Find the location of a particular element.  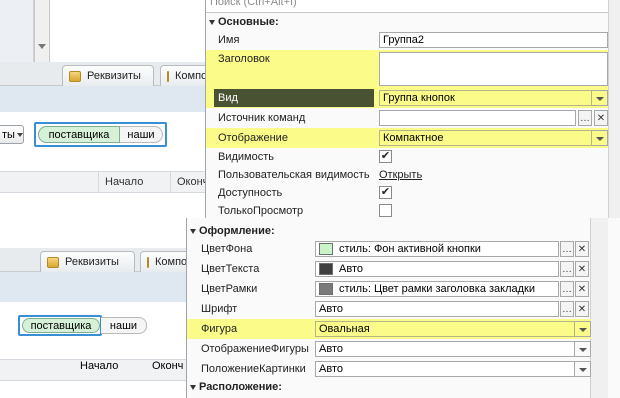

button-group-compact: поставщика наши is located at coordinates (100, 134).